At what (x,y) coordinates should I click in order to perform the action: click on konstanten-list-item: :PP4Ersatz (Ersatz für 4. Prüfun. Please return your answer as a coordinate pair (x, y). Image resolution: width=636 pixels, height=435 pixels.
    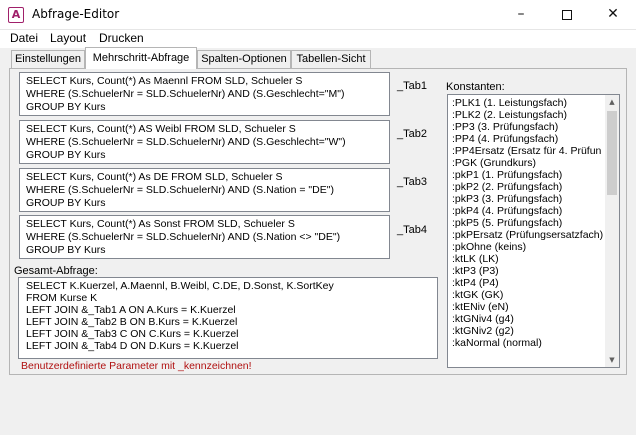
    Looking at the image, I should click on (529, 151).